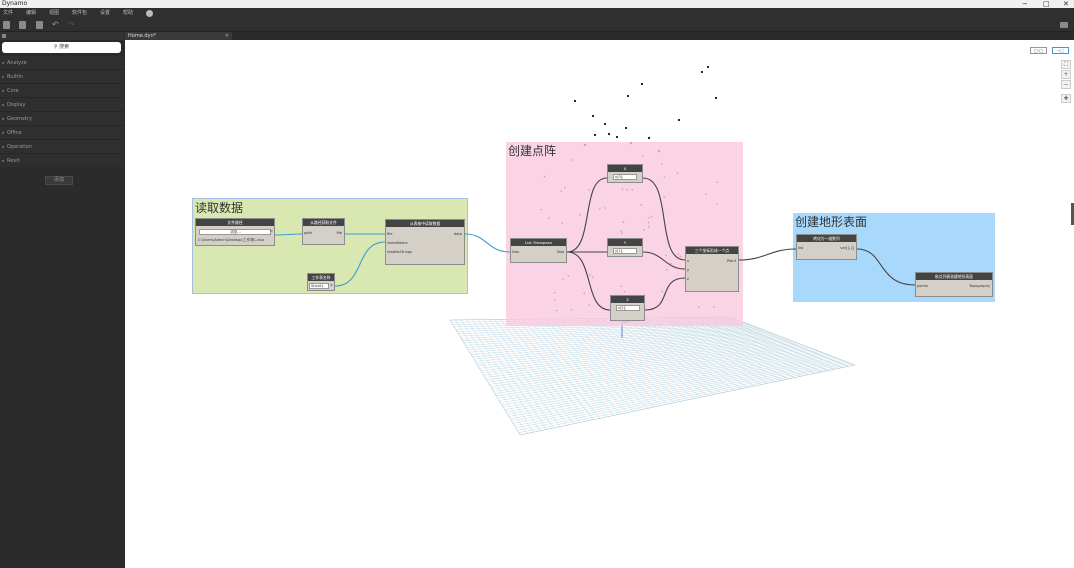 The width and height of the screenshot is (1074, 568). What do you see at coordinates (458, 234) in the screenshot?
I see `output-port-data: data` at bounding box center [458, 234].